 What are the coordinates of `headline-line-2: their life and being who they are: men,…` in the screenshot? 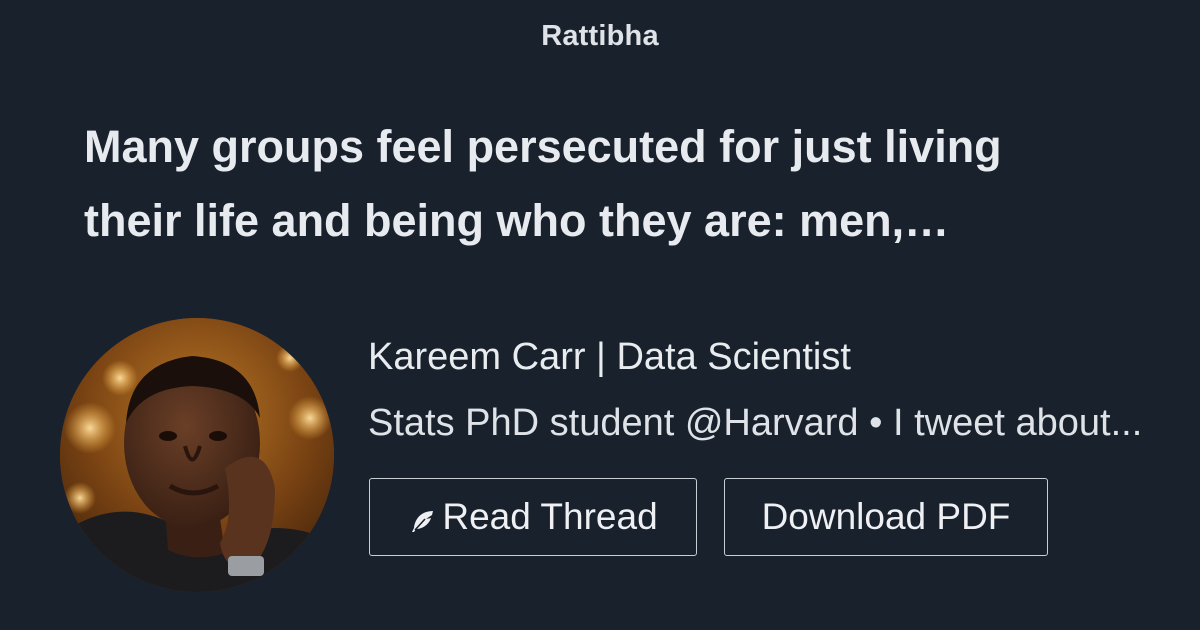 It's located at (517, 220).